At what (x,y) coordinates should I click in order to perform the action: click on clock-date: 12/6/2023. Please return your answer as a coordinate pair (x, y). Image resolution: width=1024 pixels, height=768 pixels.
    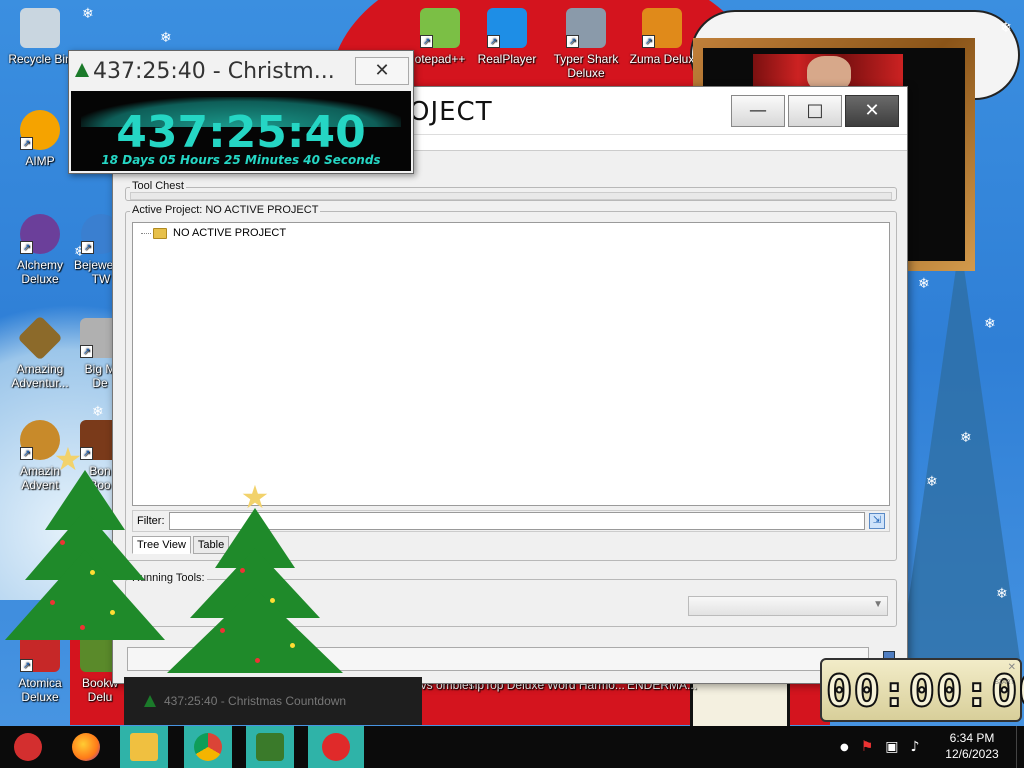
    Looking at the image, I should click on (972, 754).